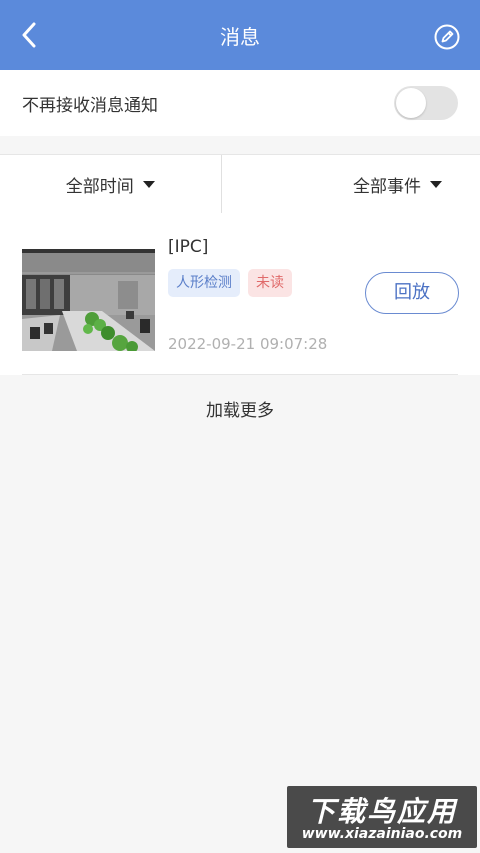 This screenshot has width=480, height=853. Describe the element at coordinates (351, 184) in the screenshot. I see `event-filter-dropdown: 全部事件` at that location.